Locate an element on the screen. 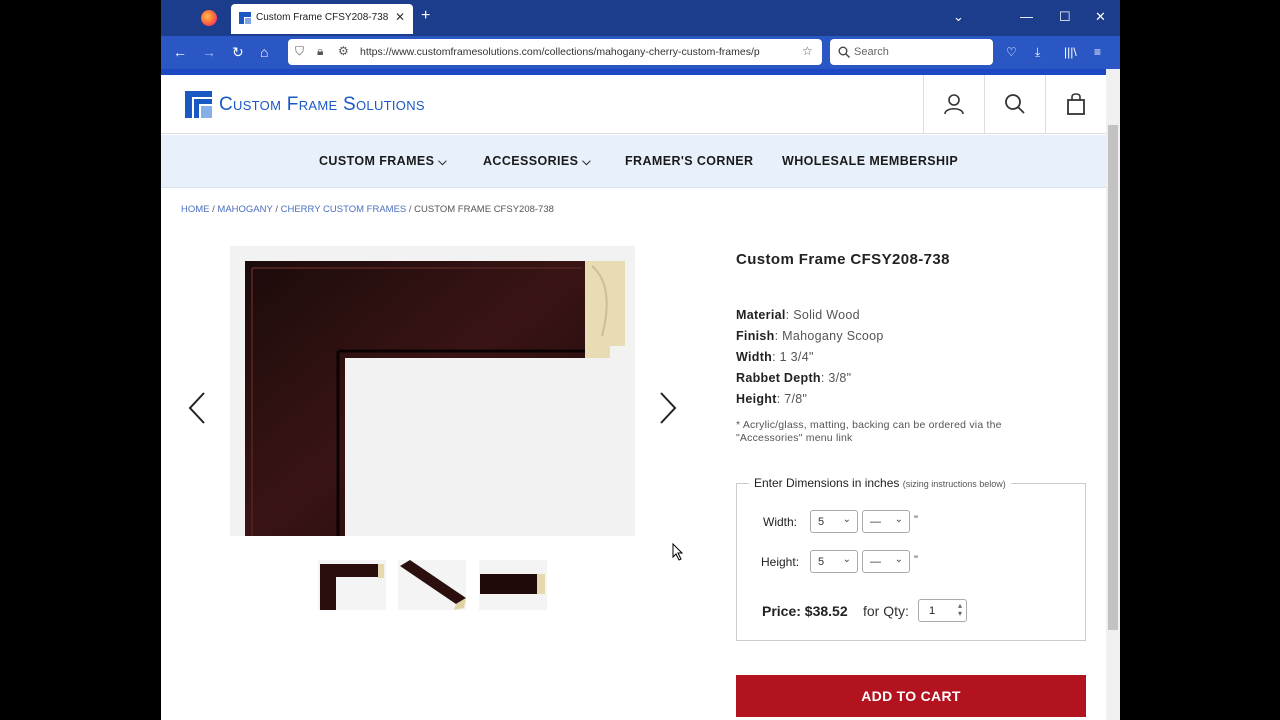 The width and height of the screenshot is (1280, 720). width-whole-select: 5 ⌄ is located at coordinates (834, 521).